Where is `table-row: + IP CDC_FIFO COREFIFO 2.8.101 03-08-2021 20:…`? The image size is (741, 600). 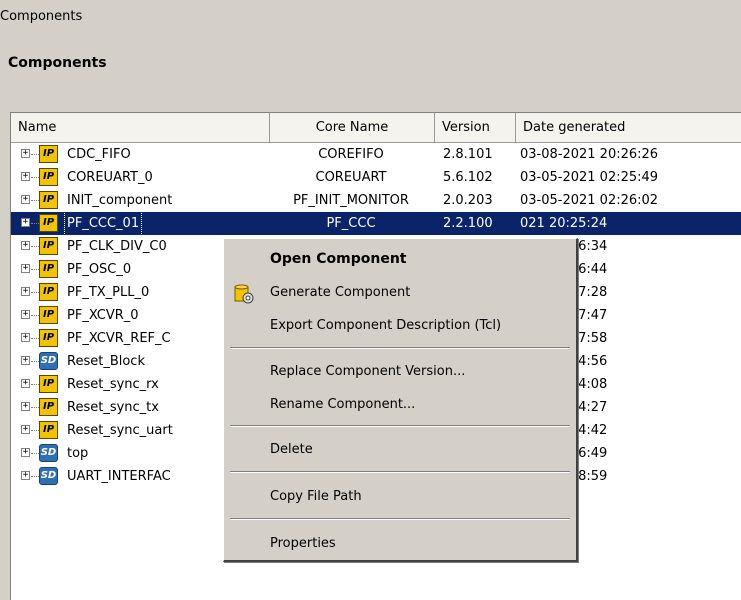
table-row: + IP CDC_FIFO COREFIFO 2.8.101 03-08-2021 20:… is located at coordinates (376, 154).